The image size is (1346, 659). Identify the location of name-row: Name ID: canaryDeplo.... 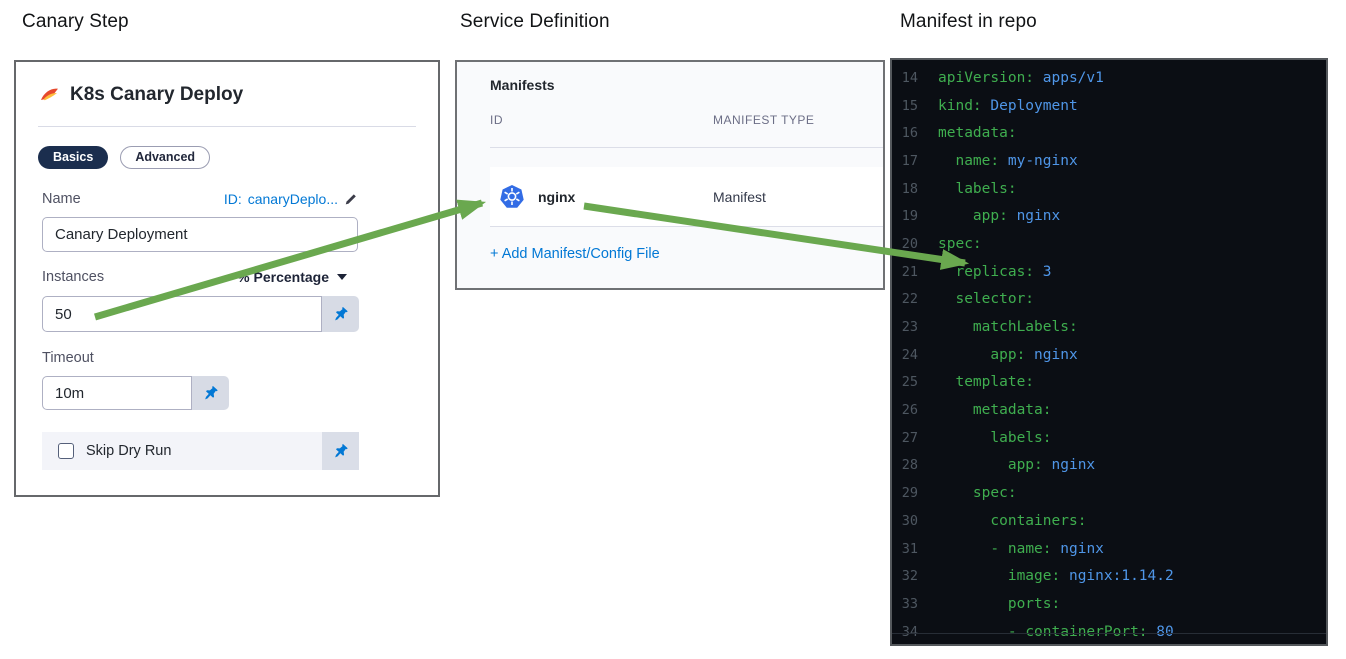
(200, 199).